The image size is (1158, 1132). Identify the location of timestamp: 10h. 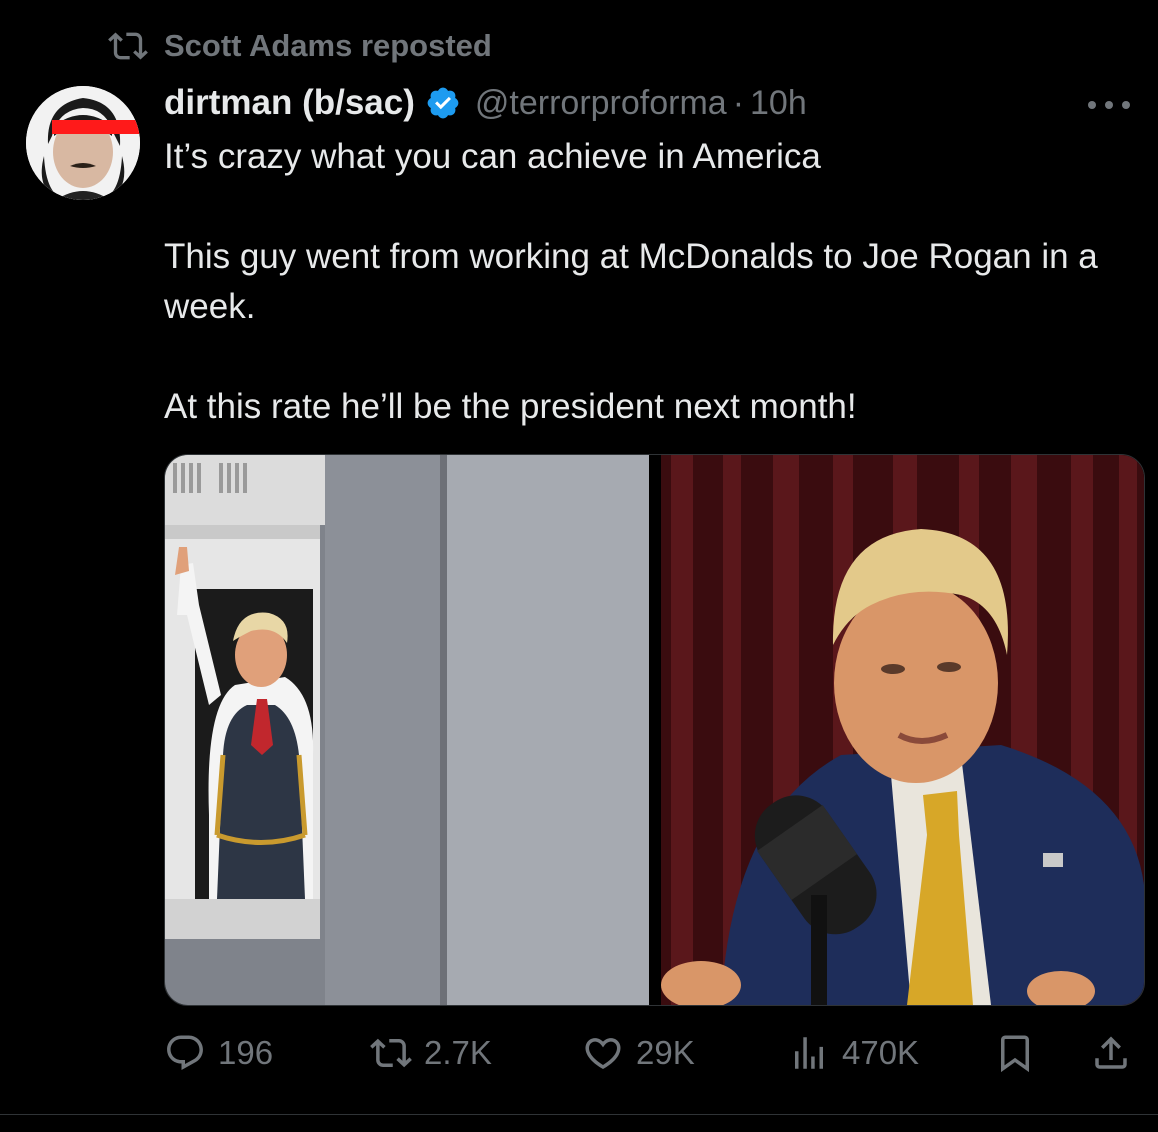
(778, 103).